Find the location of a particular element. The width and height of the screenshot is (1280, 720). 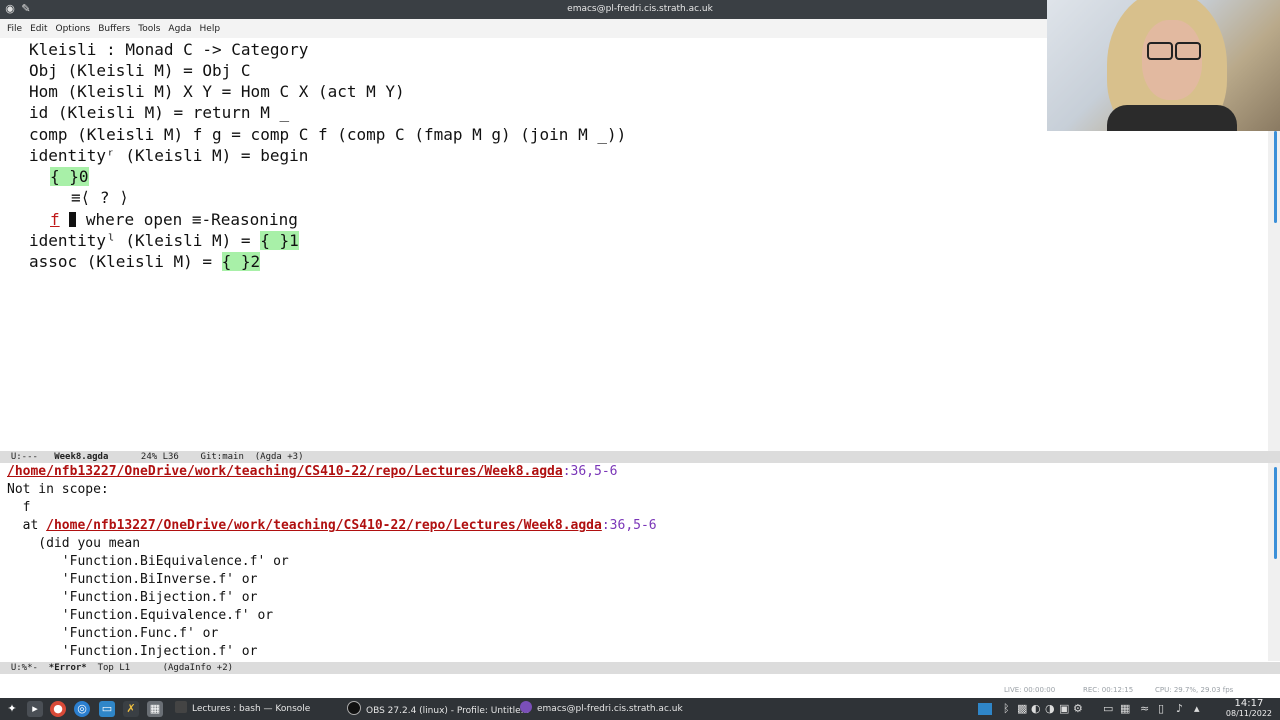

info-scrollbar is located at coordinates (1274, 562).